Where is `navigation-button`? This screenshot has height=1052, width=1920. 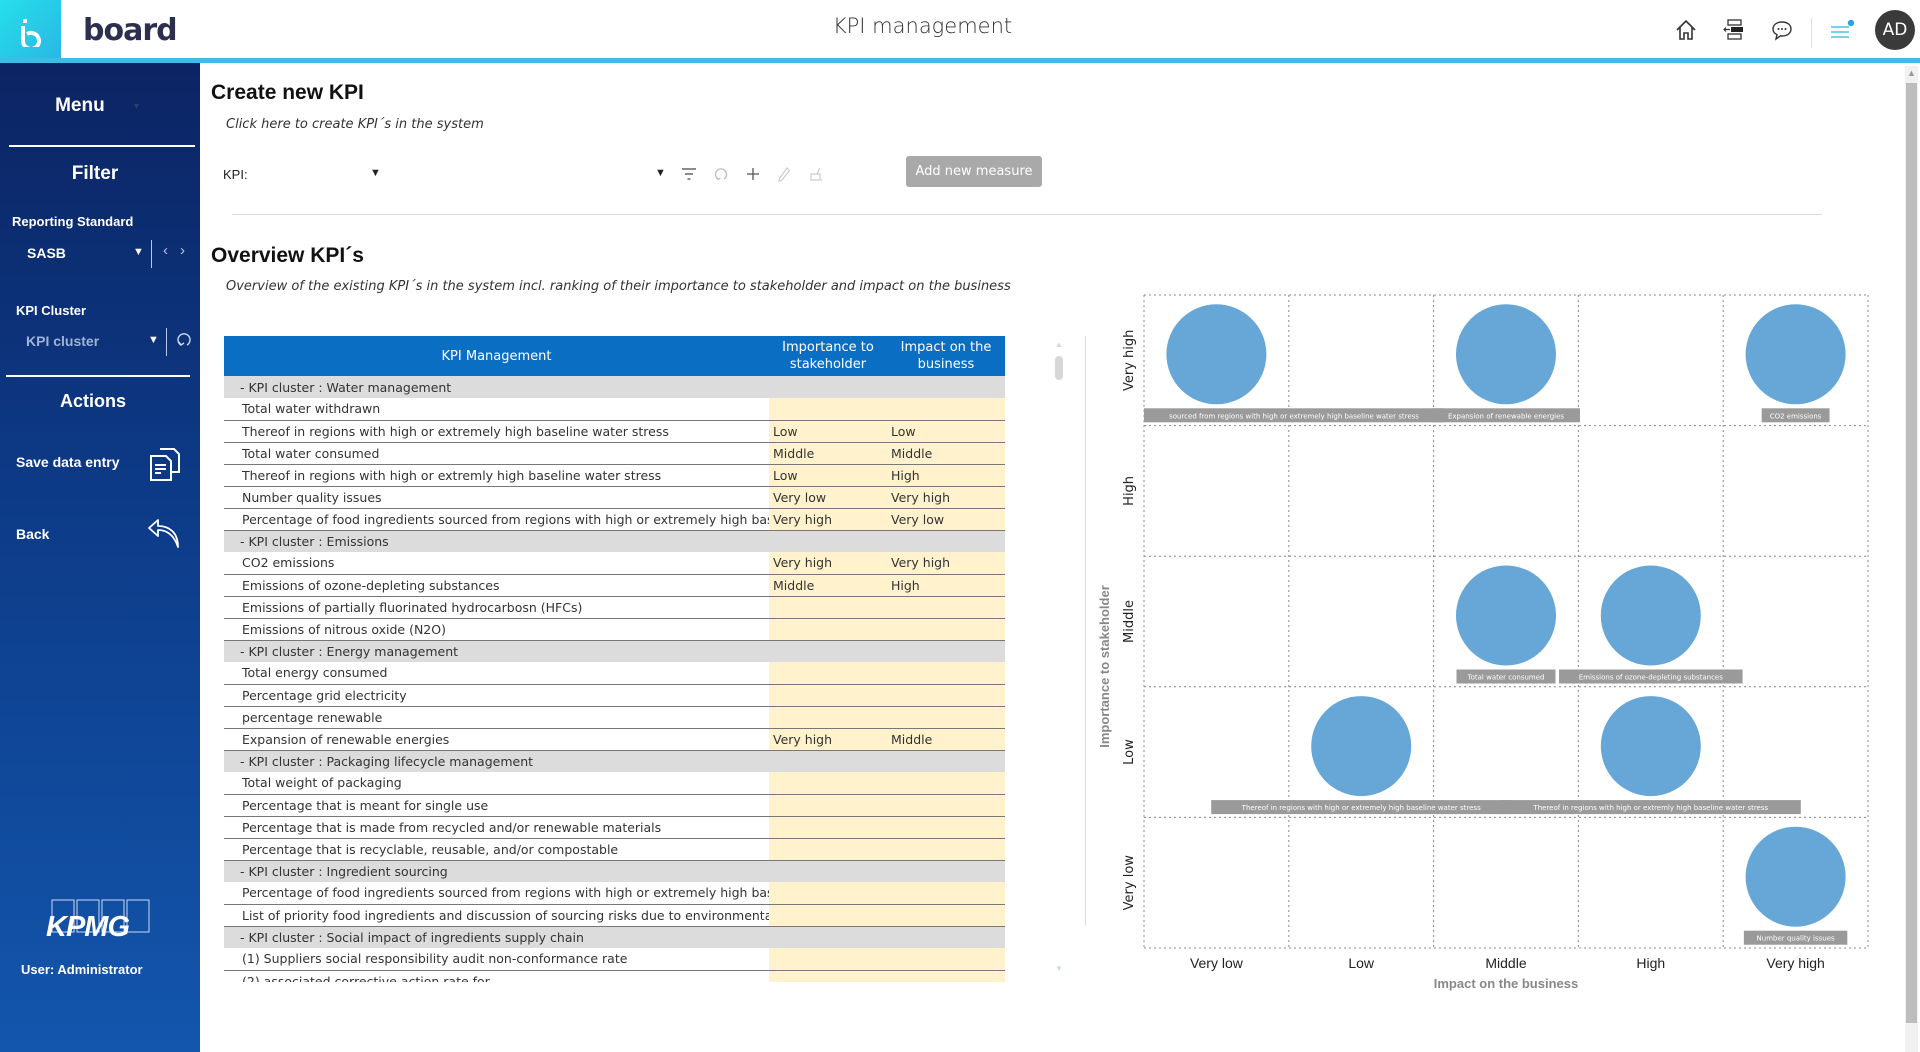 navigation-button is located at coordinates (1734, 30).